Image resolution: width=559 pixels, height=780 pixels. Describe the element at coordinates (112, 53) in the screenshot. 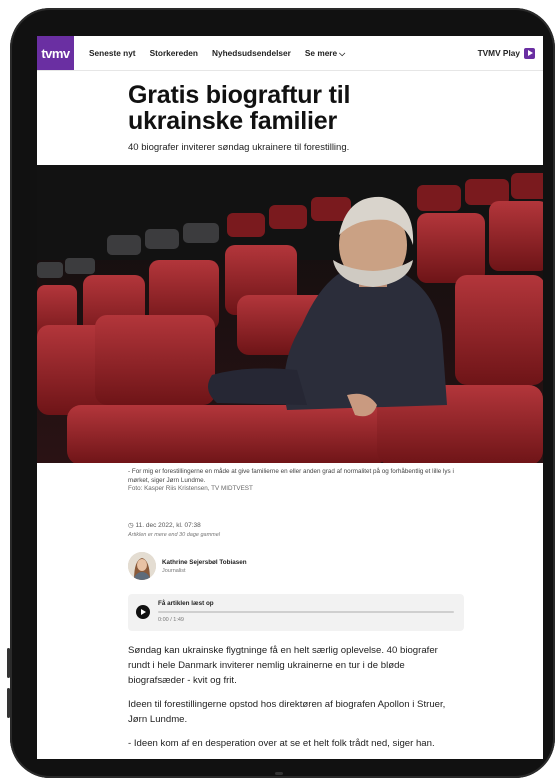

I see `nav-link-seneste-nyt: Seneste nyt` at that location.